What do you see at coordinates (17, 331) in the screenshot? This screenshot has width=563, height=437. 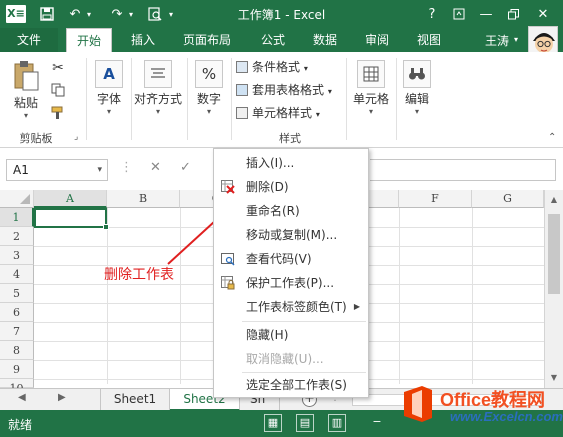 I see `row-header: 7` at bounding box center [17, 331].